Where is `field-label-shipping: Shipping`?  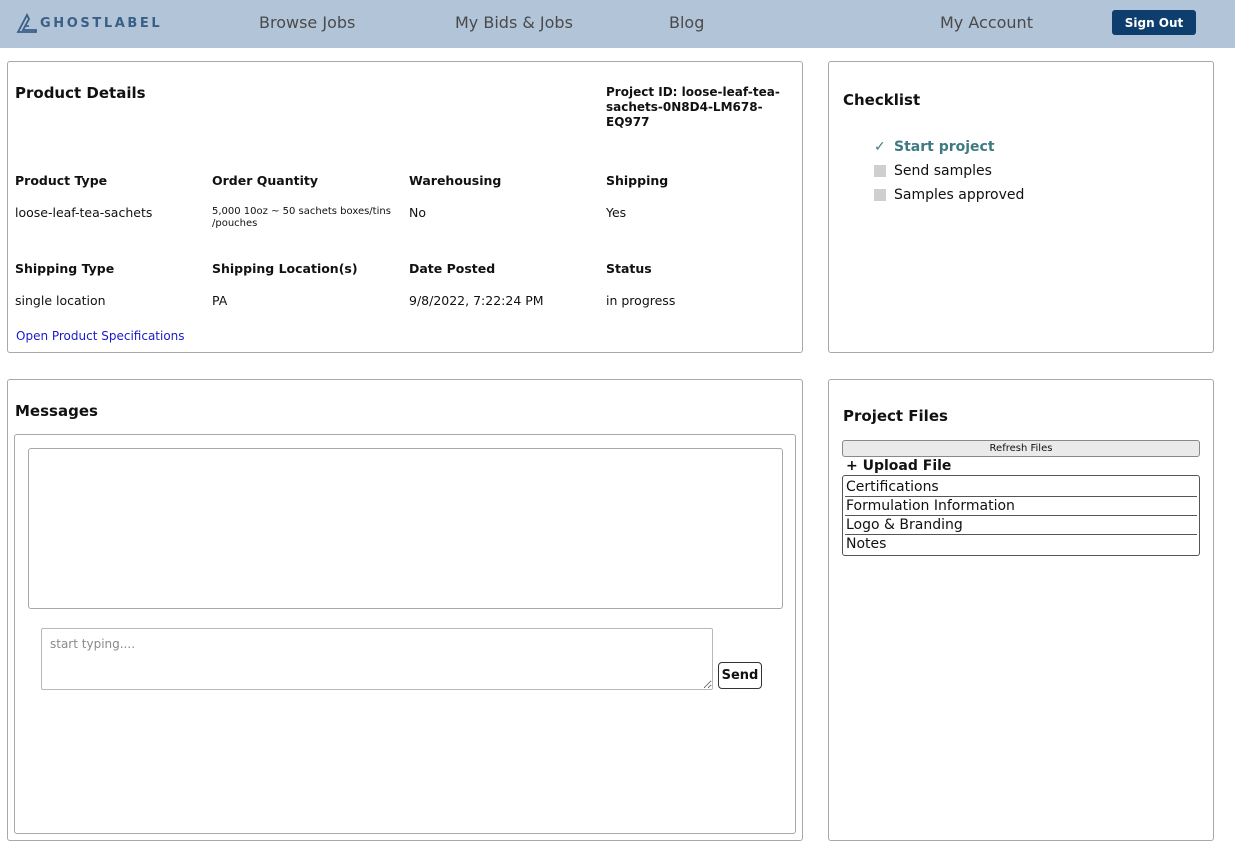 field-label-shipping: Shipping is located at coordinates (637, 180).